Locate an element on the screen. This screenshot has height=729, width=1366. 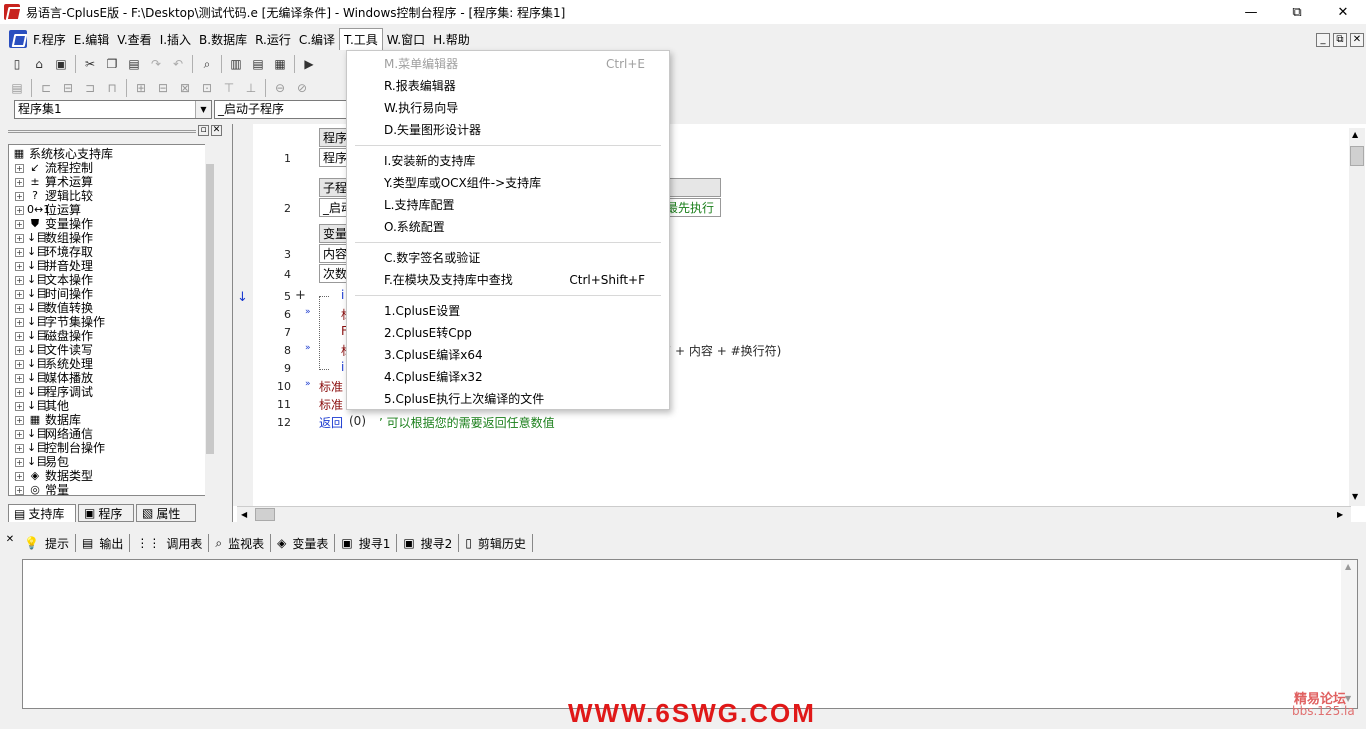
tree-scrollbar is located at coordinates (210, 320).